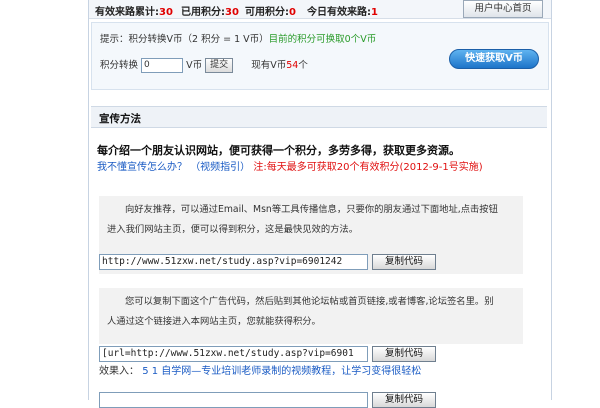  What do you see at coordinates (404, 354) in the screenshot?
I see `copy-ad-code-button: 复制代码` at bounding box center [404, 354].